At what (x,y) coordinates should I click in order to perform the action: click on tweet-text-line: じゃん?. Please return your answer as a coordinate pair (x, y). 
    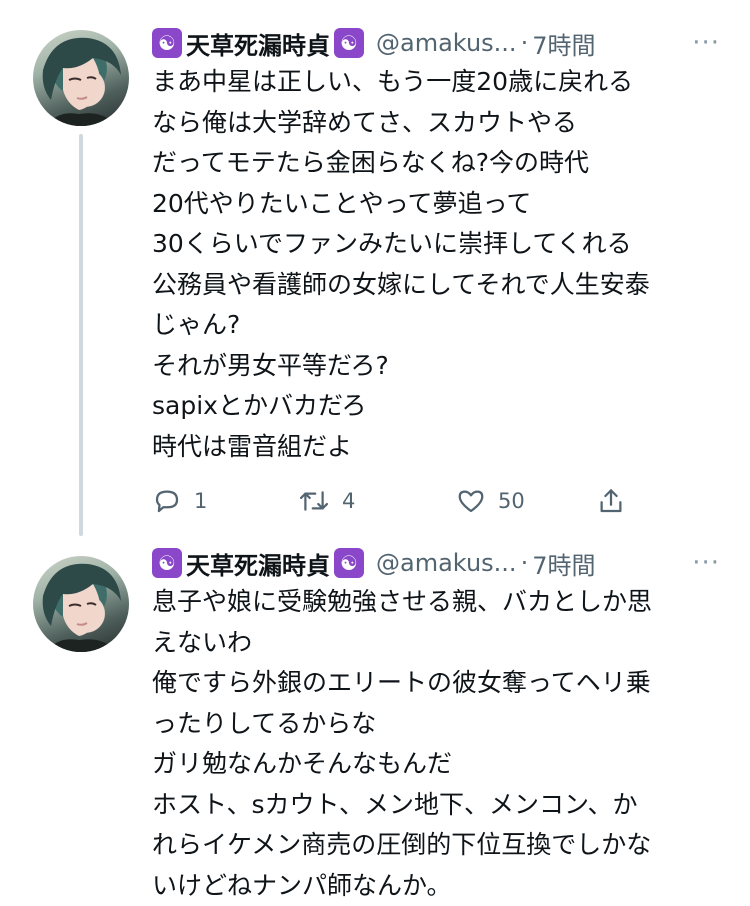
    Looking at the image, I should click on (436, 325).